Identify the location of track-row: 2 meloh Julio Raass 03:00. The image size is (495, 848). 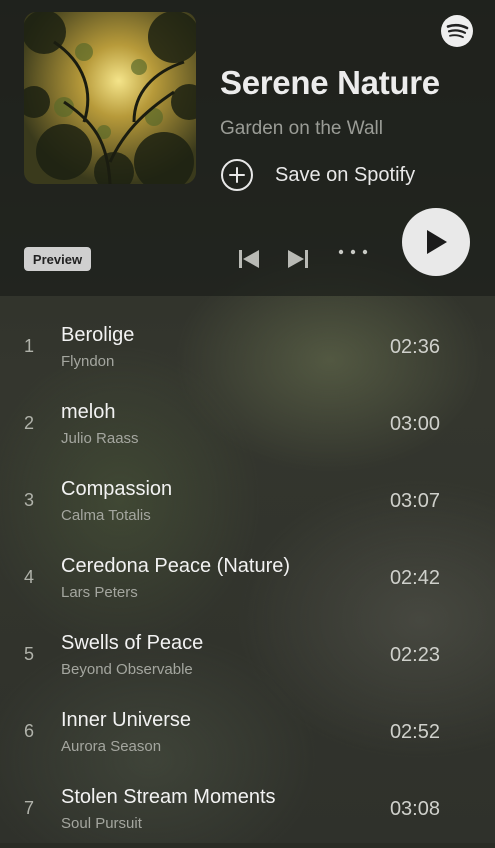
(247, 424).